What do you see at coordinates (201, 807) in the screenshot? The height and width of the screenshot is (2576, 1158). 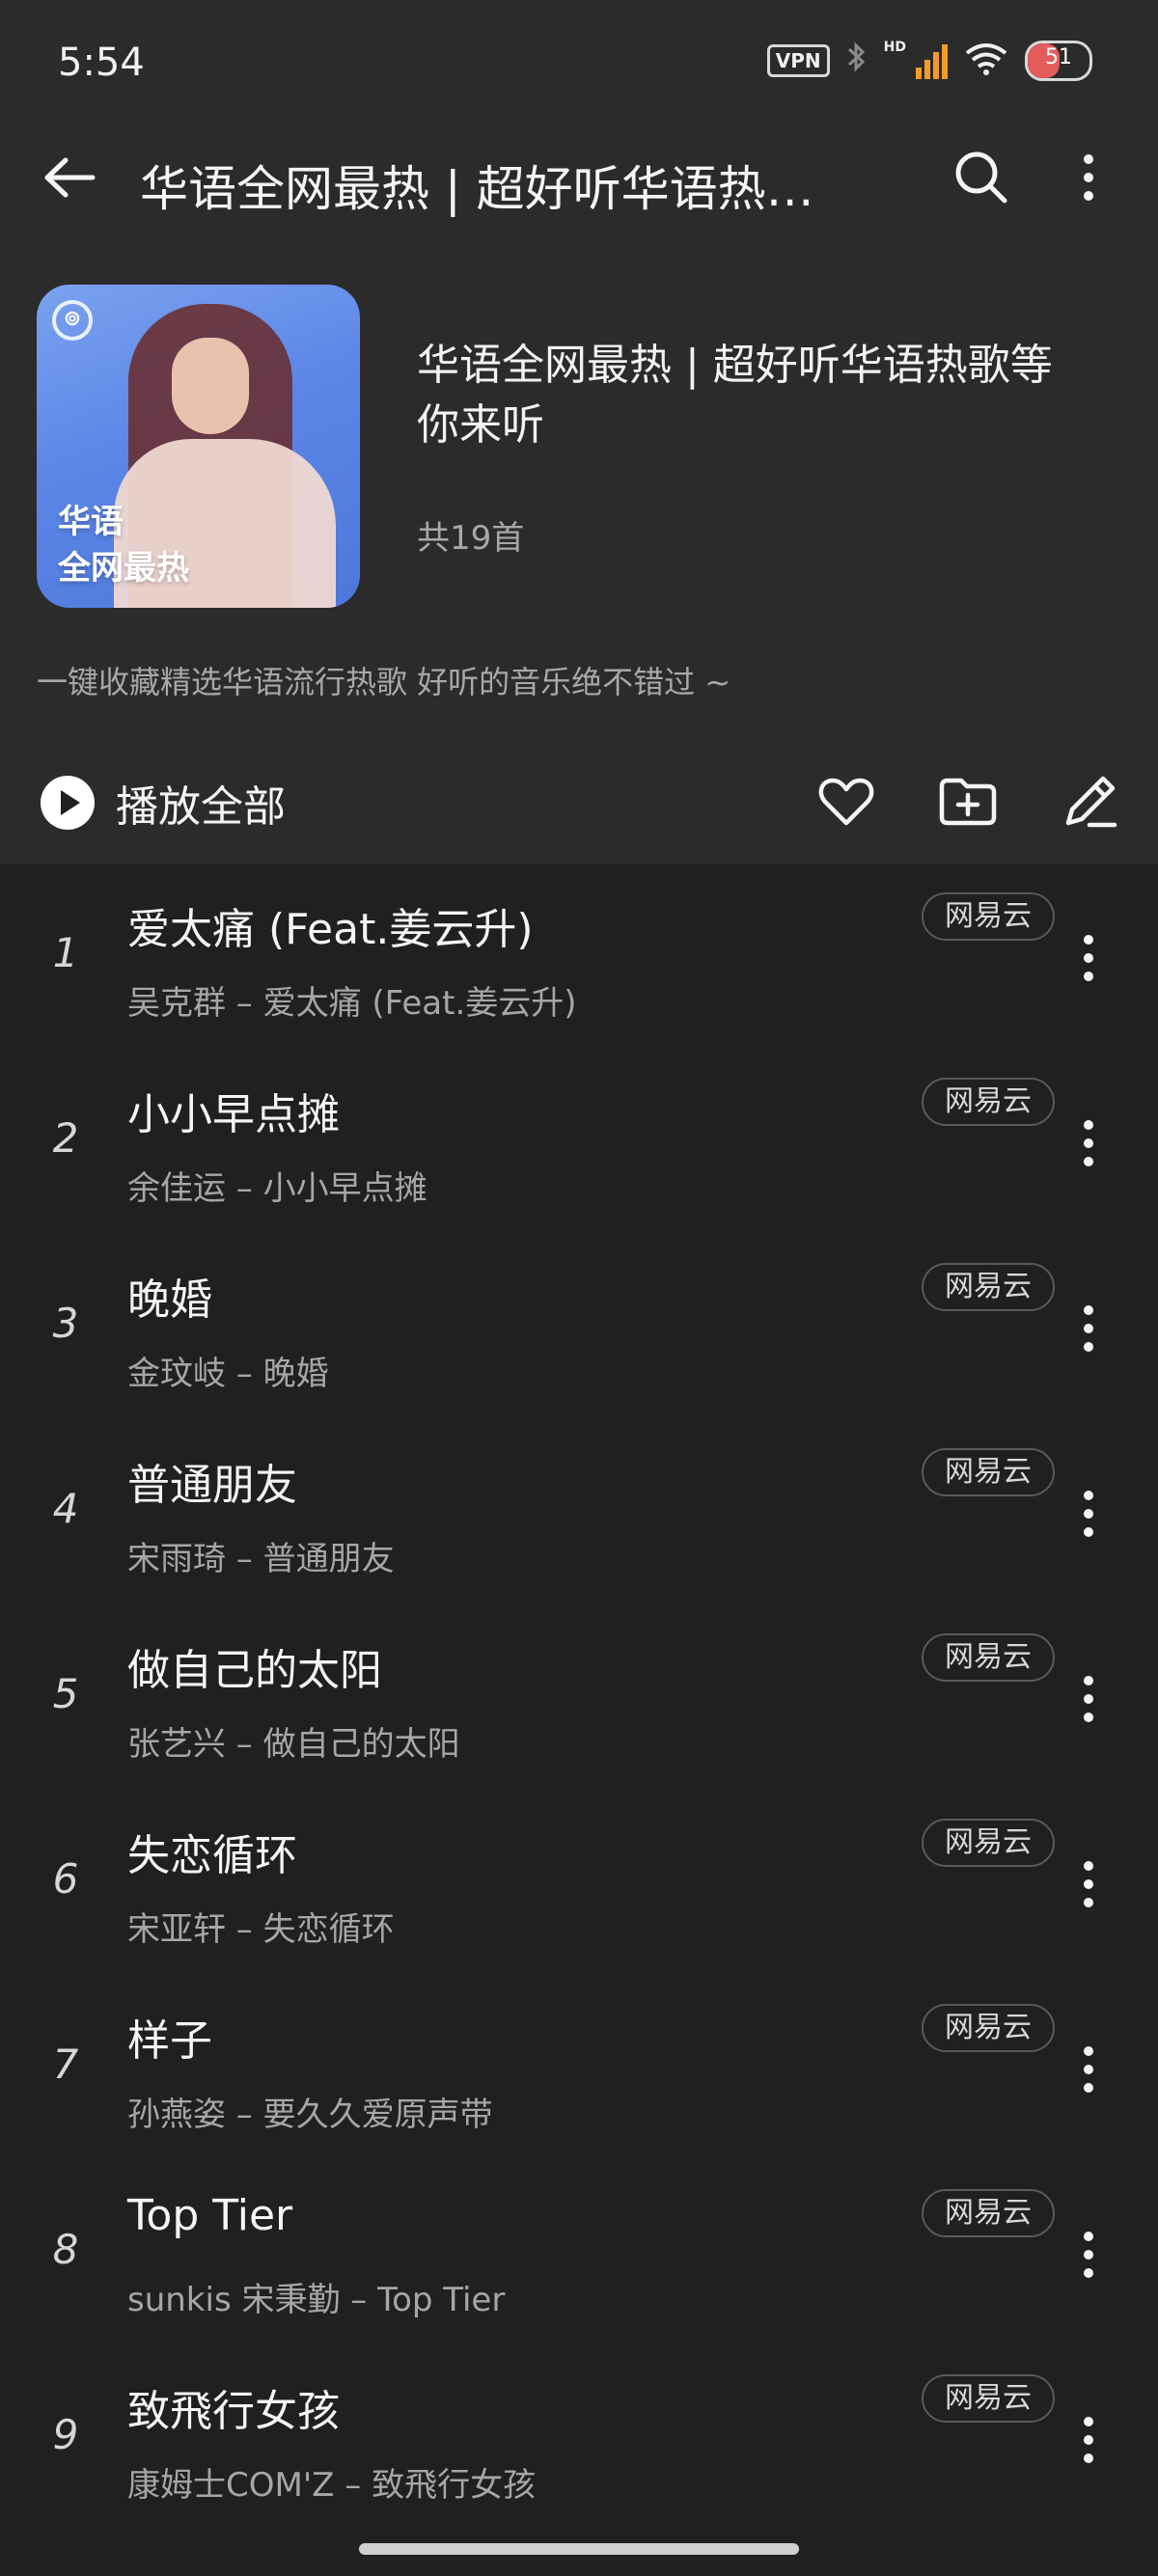 I see `play-all-label: 播放全部` at bounding box center [201, 807].